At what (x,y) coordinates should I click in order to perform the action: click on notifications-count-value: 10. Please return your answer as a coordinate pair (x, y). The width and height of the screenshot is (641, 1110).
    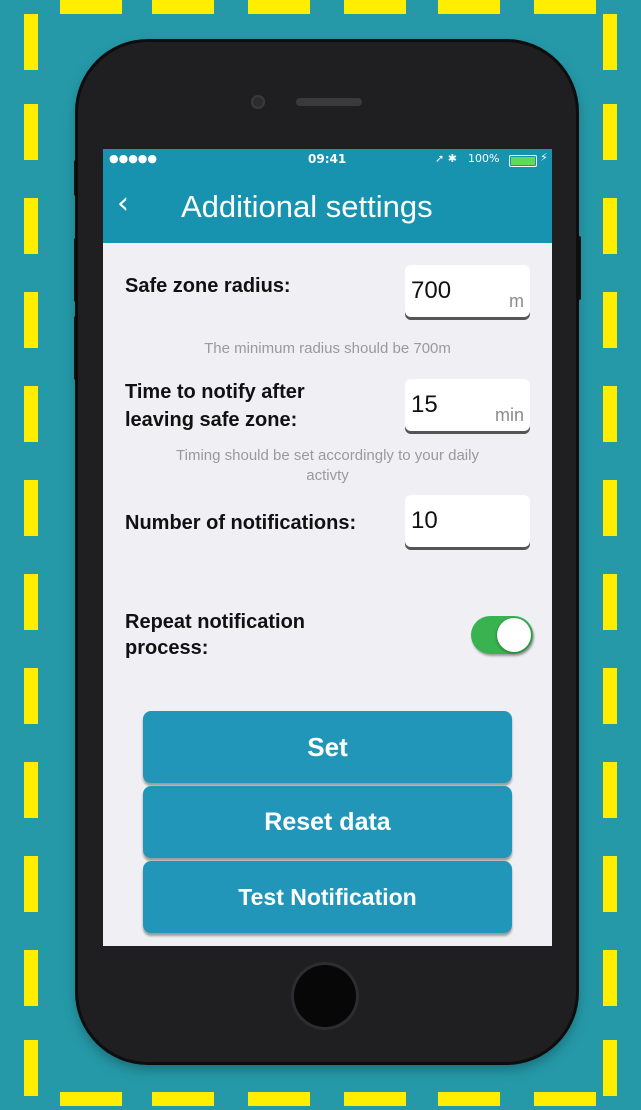
    Looking at the image, I should click on (424, 520).